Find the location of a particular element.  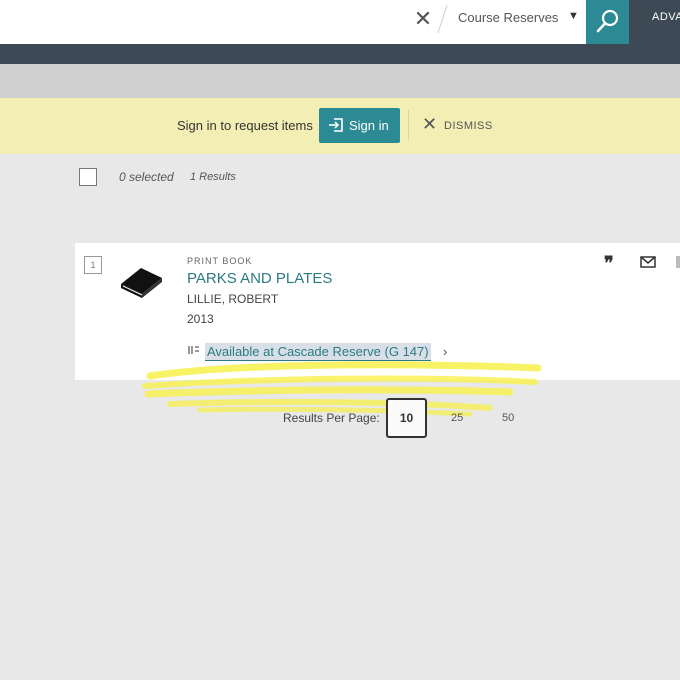

material-type: PRINT BOOK is located at coordinates (220, 261).